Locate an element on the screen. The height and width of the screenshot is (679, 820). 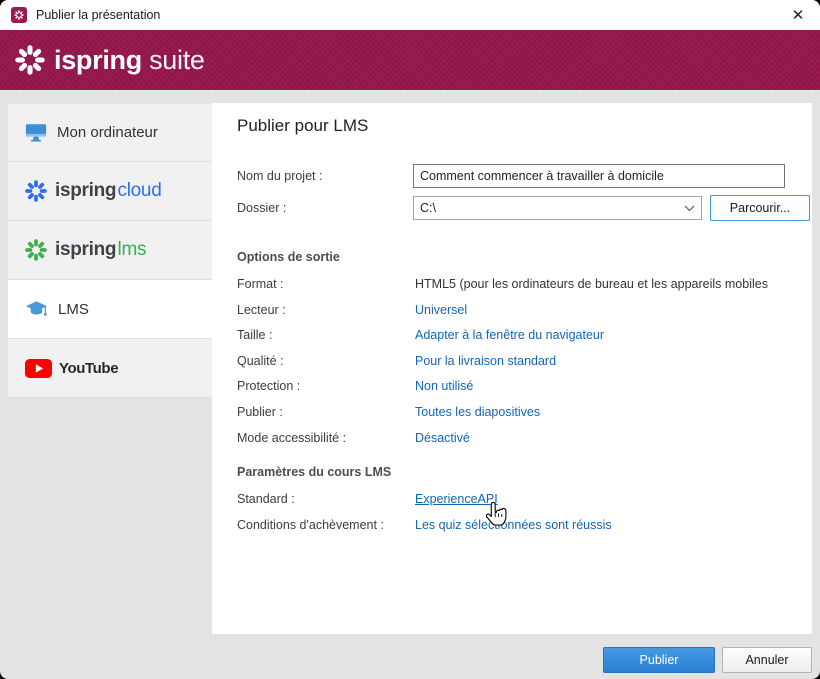
monitor-icon is located at coordinates (36, 132).